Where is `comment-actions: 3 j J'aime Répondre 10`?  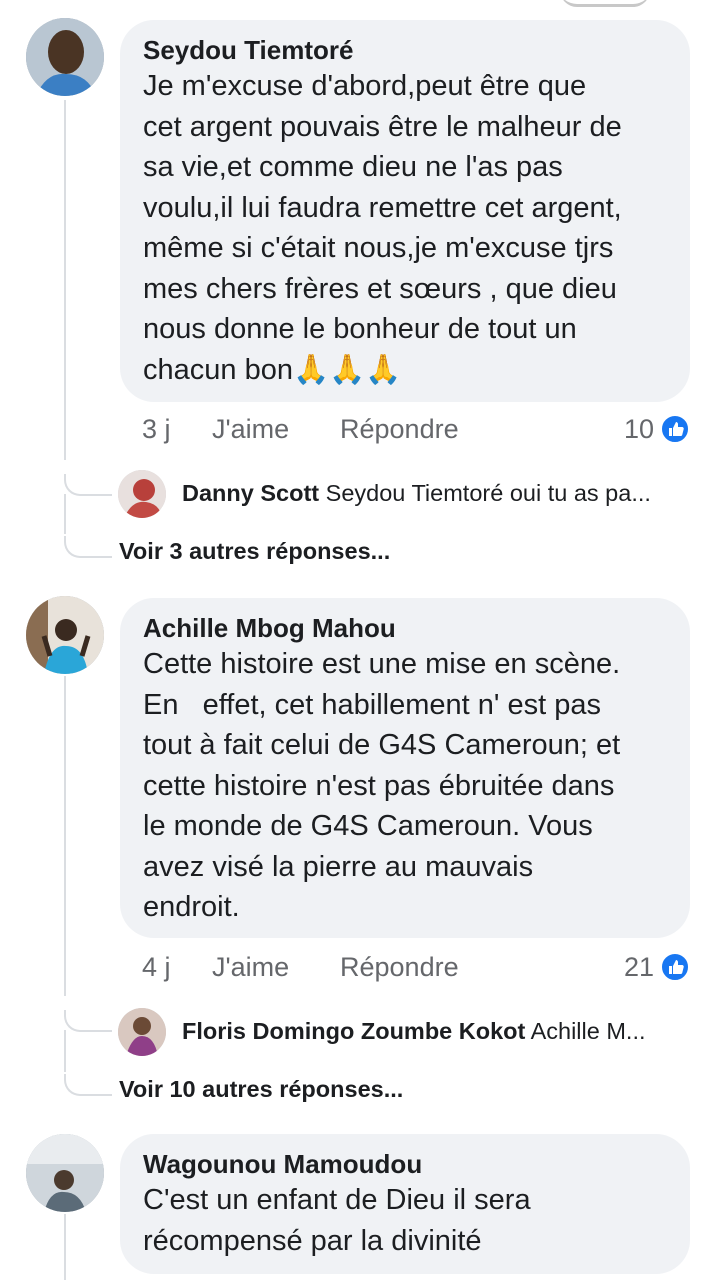 comment-actions: 3 j J'aime Répondre 10 is located at coordinates (416, 434).